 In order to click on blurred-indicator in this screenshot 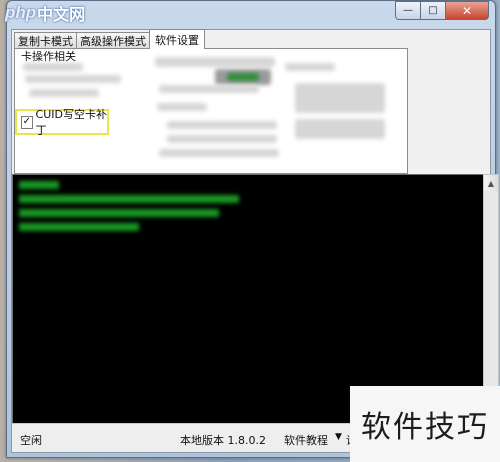, I will do `click(243, 77)`.